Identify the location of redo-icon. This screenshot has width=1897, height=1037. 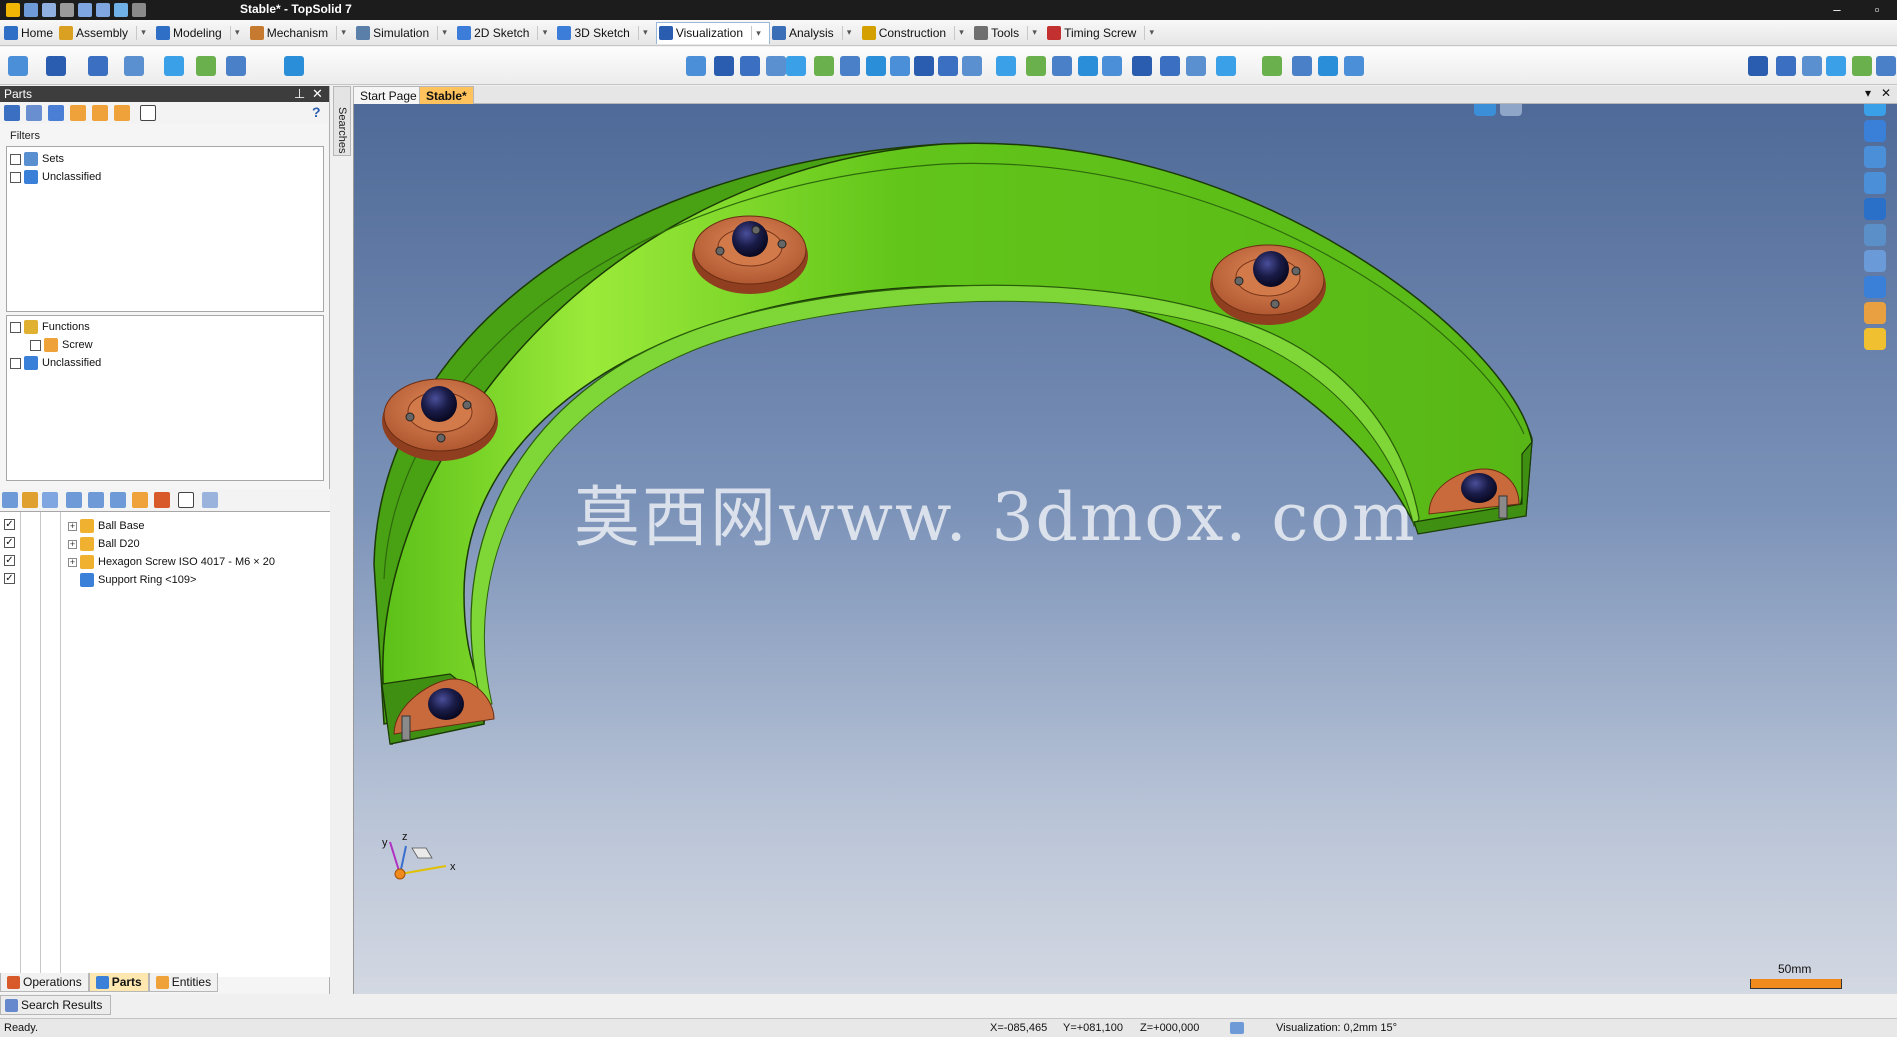
(103, 10).